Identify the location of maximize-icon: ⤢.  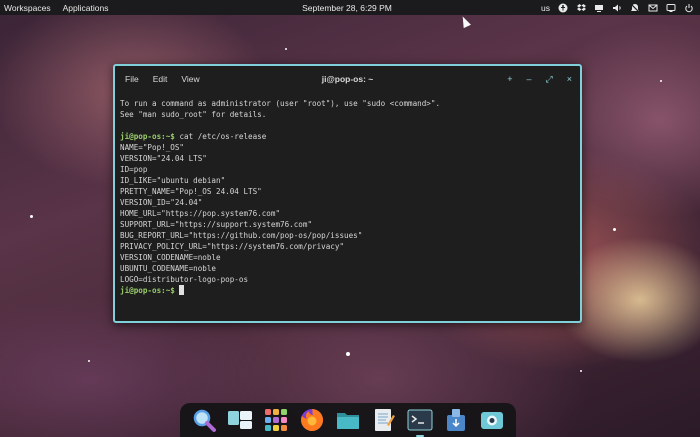
(549, 79).